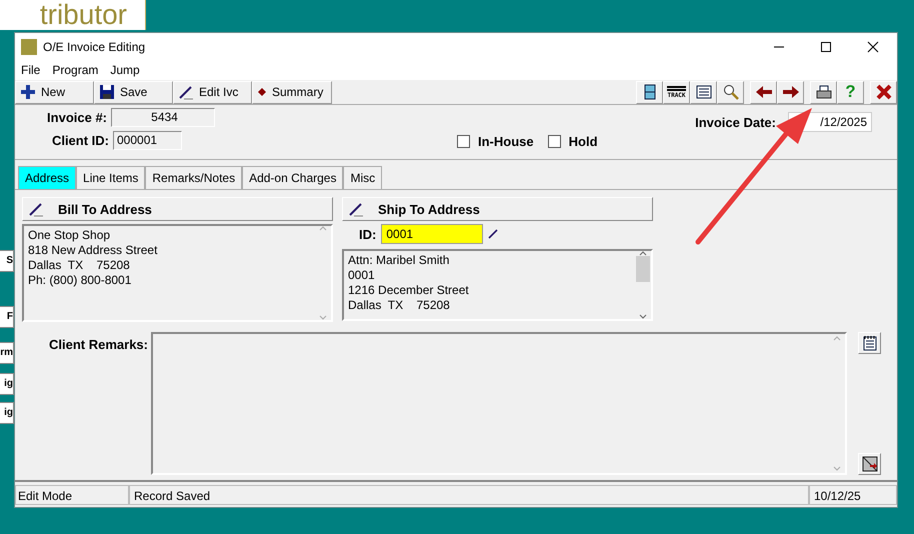  I want to click on export-arrow-icon, so click(870, 464).